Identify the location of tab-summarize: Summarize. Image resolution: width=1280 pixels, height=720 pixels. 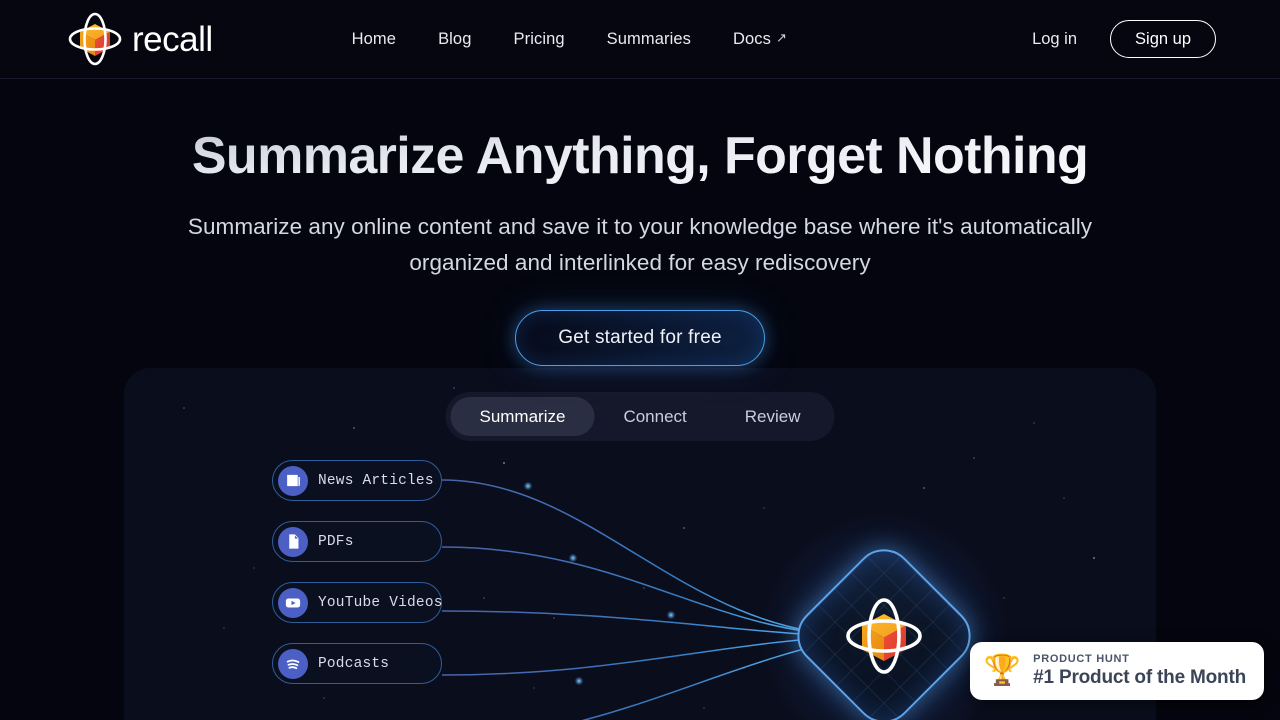
(522, 416).